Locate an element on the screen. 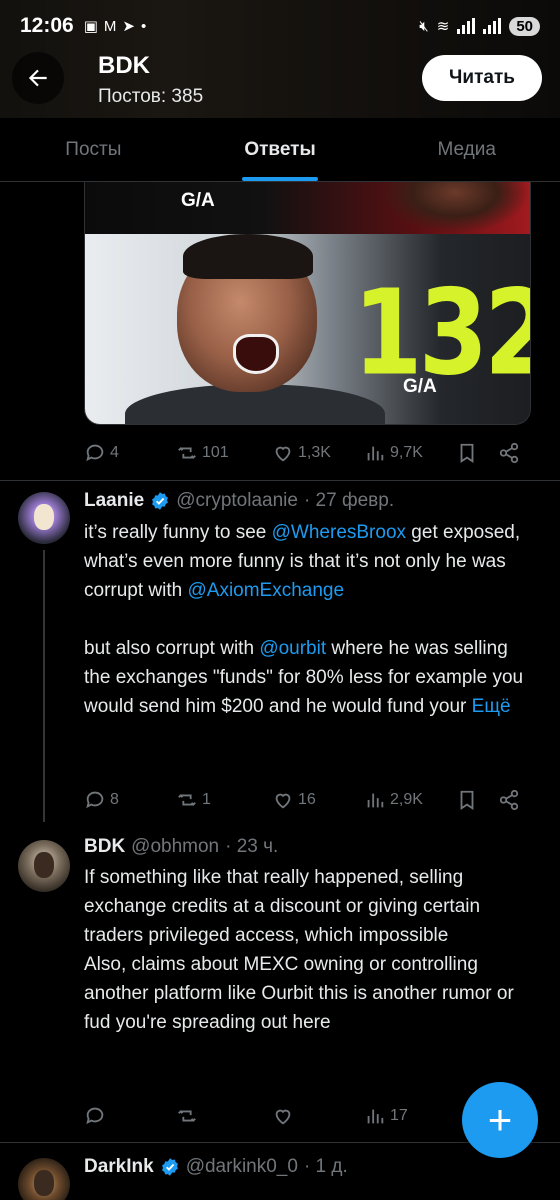  stat-number: 132 is located at coordinates (442, 333).